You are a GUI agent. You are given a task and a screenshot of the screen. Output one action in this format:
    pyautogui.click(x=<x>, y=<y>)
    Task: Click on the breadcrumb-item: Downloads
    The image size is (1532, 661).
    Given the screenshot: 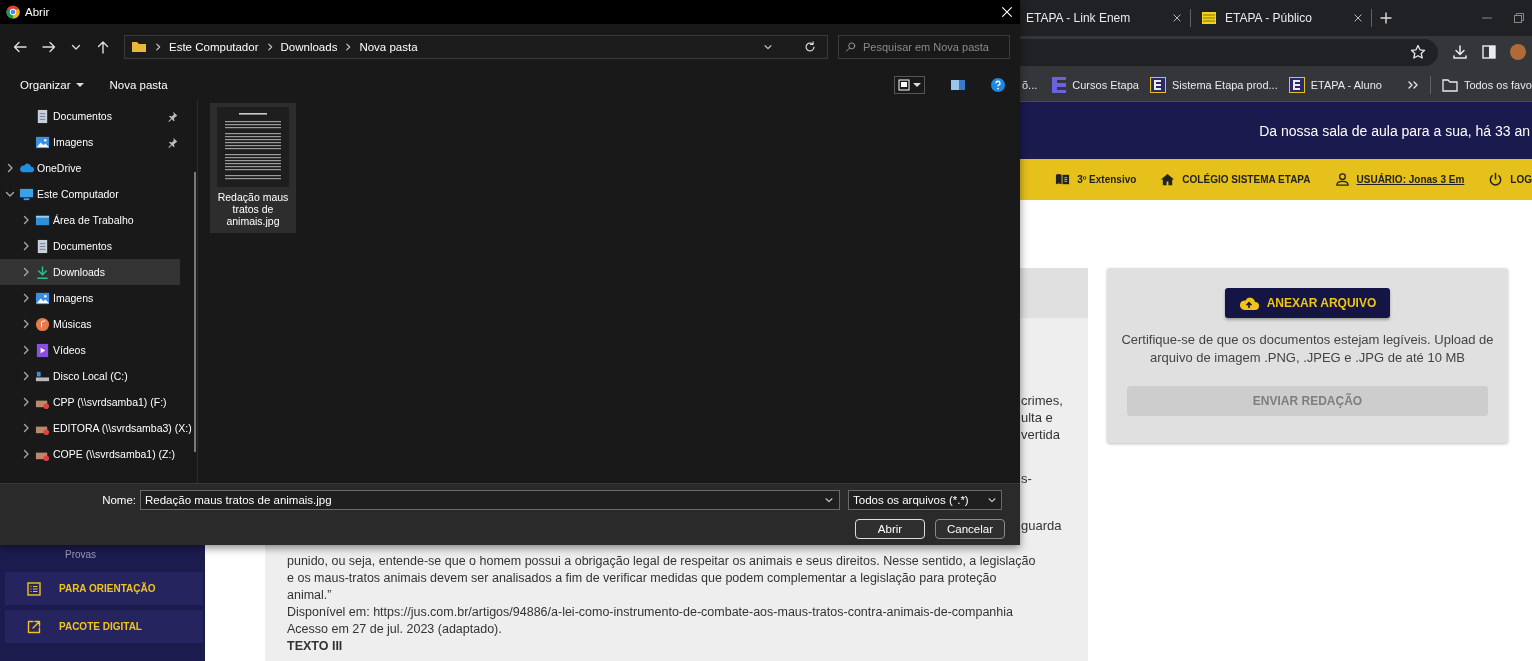 What is the action you would take?
    pyautogui.click(x=309, y=47)
    